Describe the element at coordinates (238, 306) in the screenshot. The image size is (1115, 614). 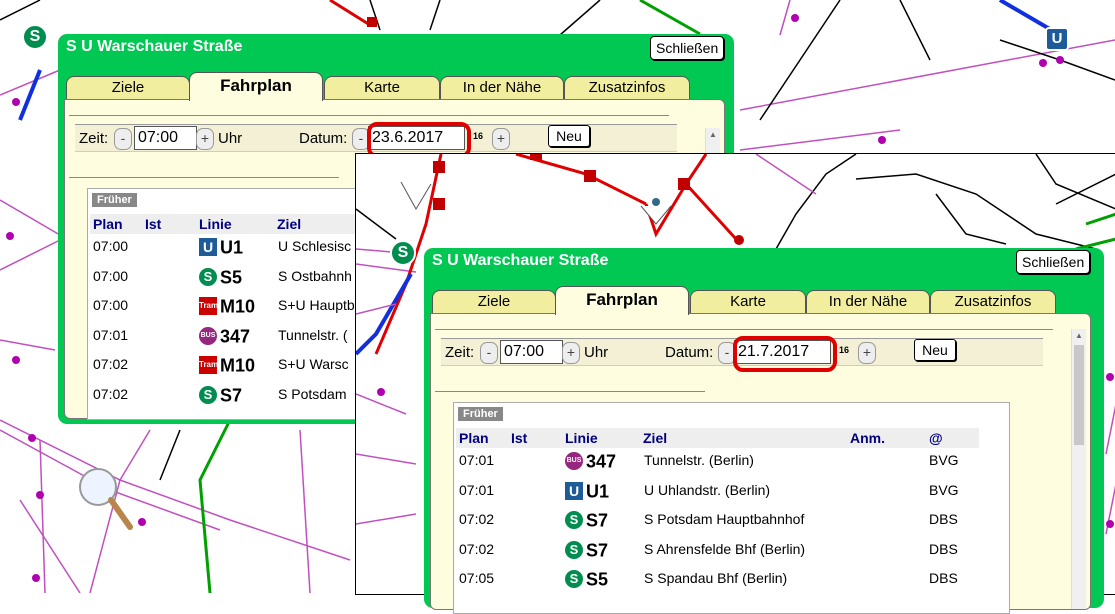
I see `line-name: M10` at that location.